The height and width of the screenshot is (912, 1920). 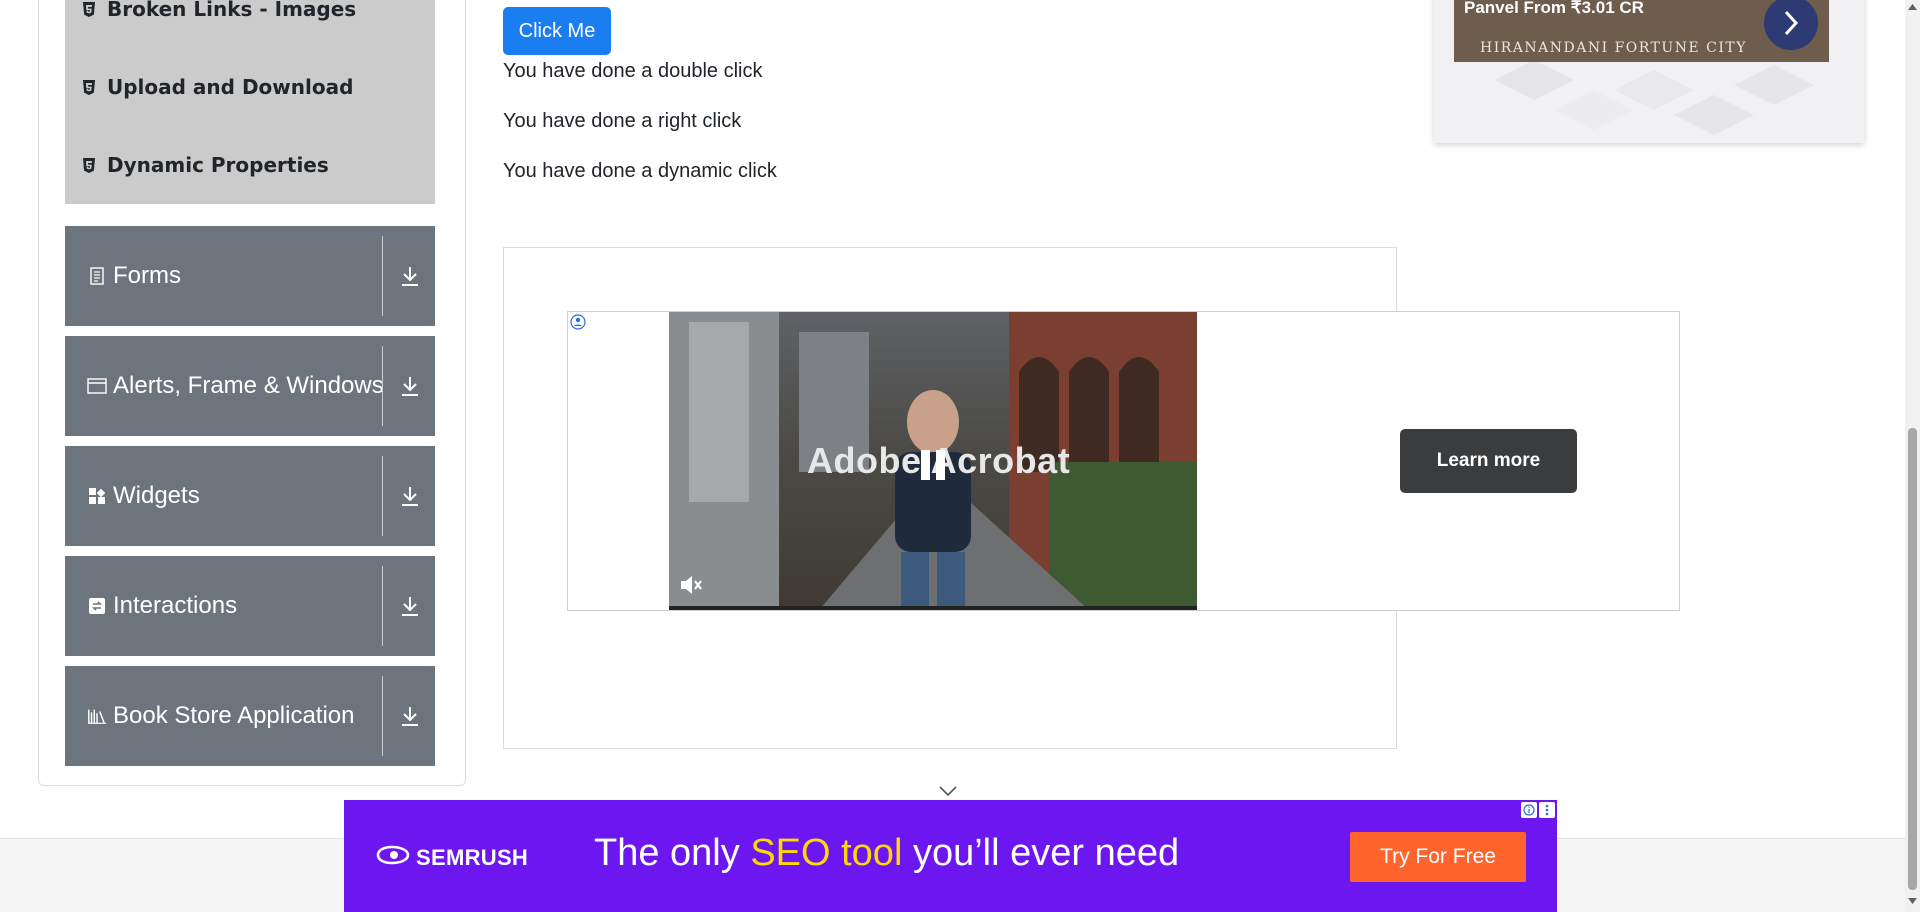 What do you see at coordinates (1613, 48) in the screenshot?
I see `ad-subtitle: HIRANANDANI FORTUNE CITY` at bounding box center [1613, 48].